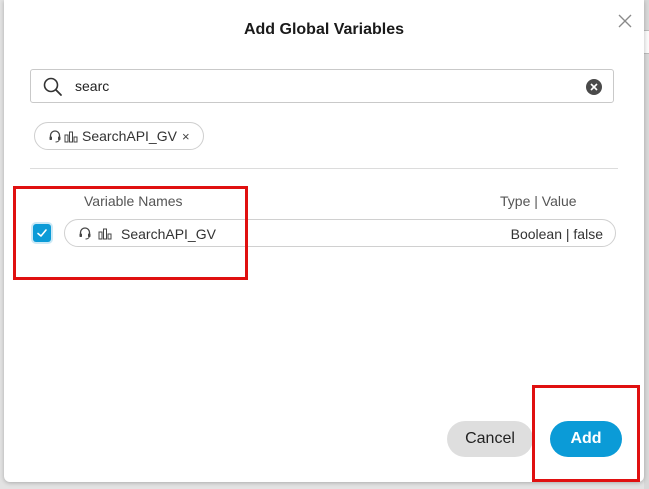  I want to click on row-checkbox, so click(42, 233).